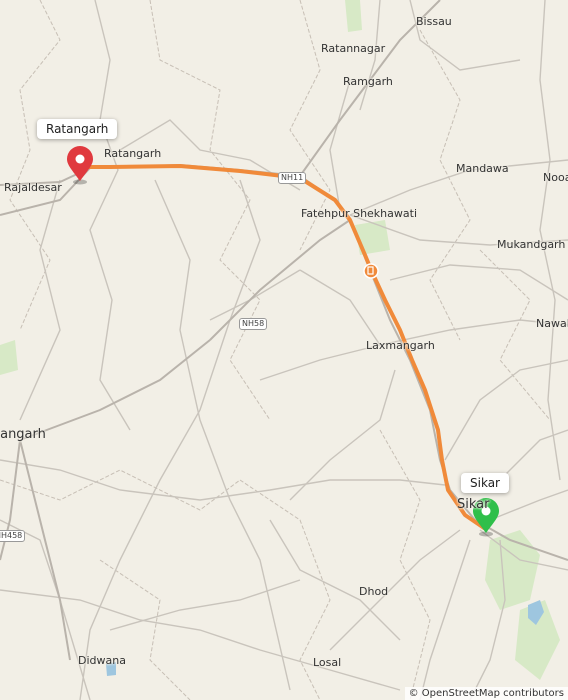 The width and height of the screenshot is (568, 700). I want to click on place-label-ramgarh: Ramgarh, so click(368, 81).